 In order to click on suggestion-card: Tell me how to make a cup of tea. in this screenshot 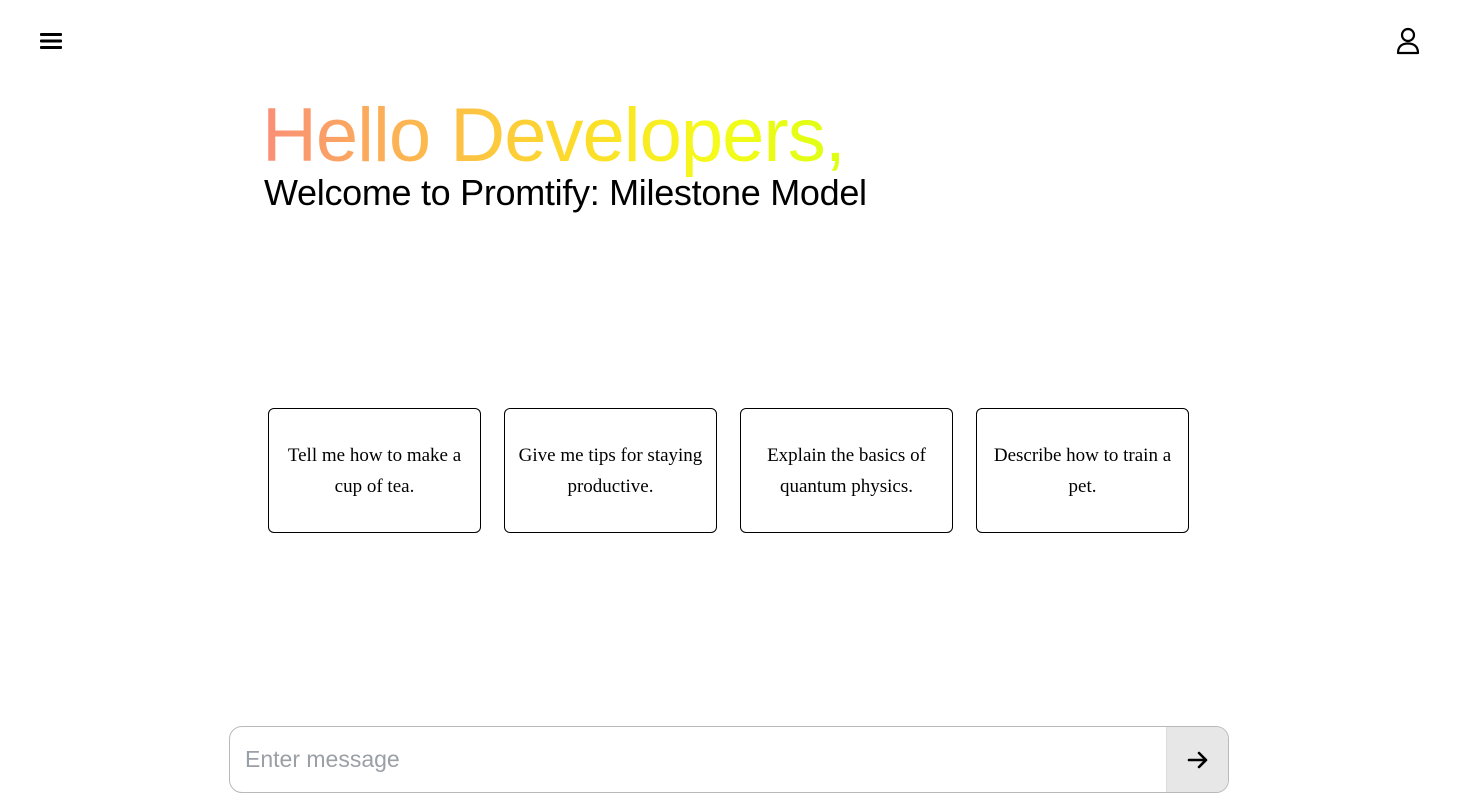, I will do `click(374, 470)`.